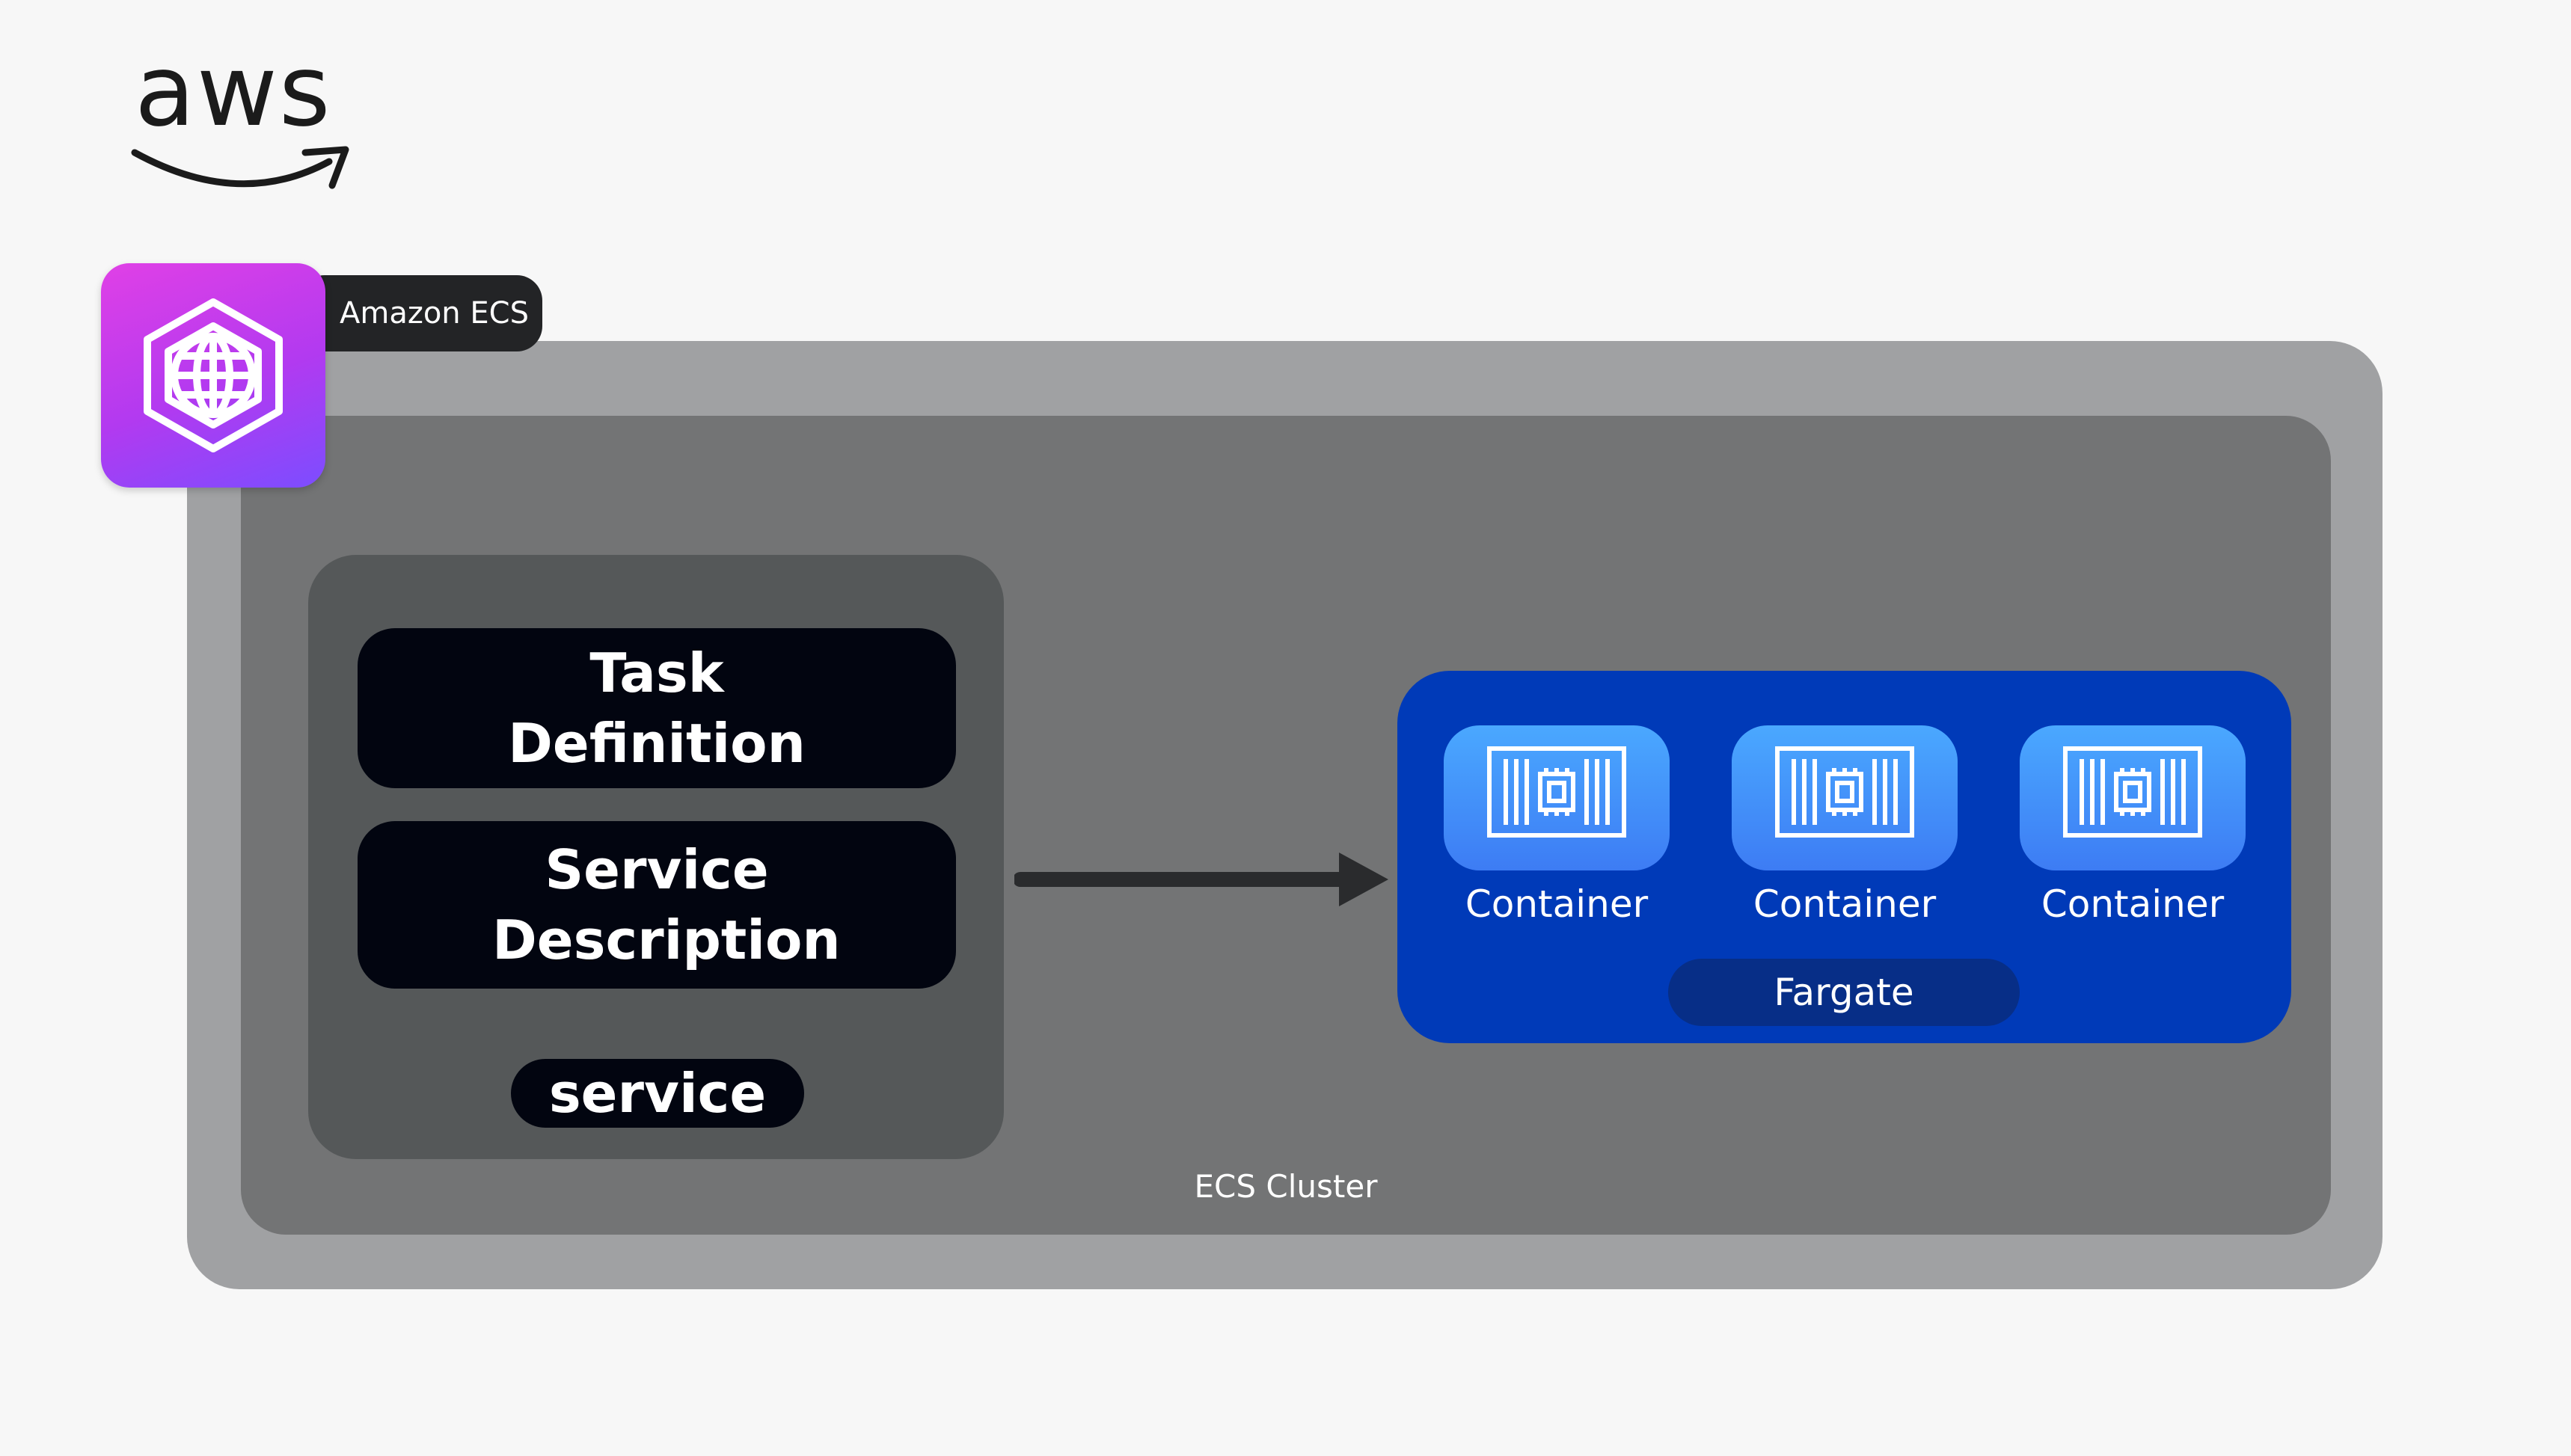  I want to click on aws-smile-icon, so click(240, 167).